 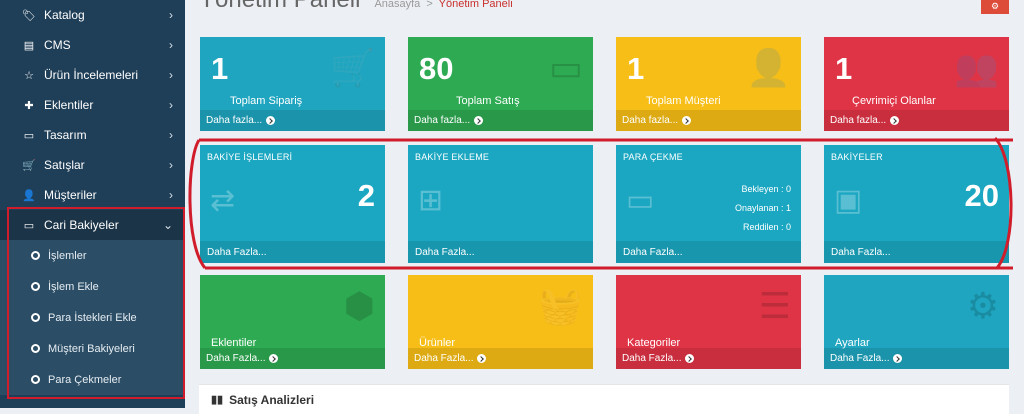 I want to click on breadcrumb-home: Anasayfa, so click(x=397, y=5).